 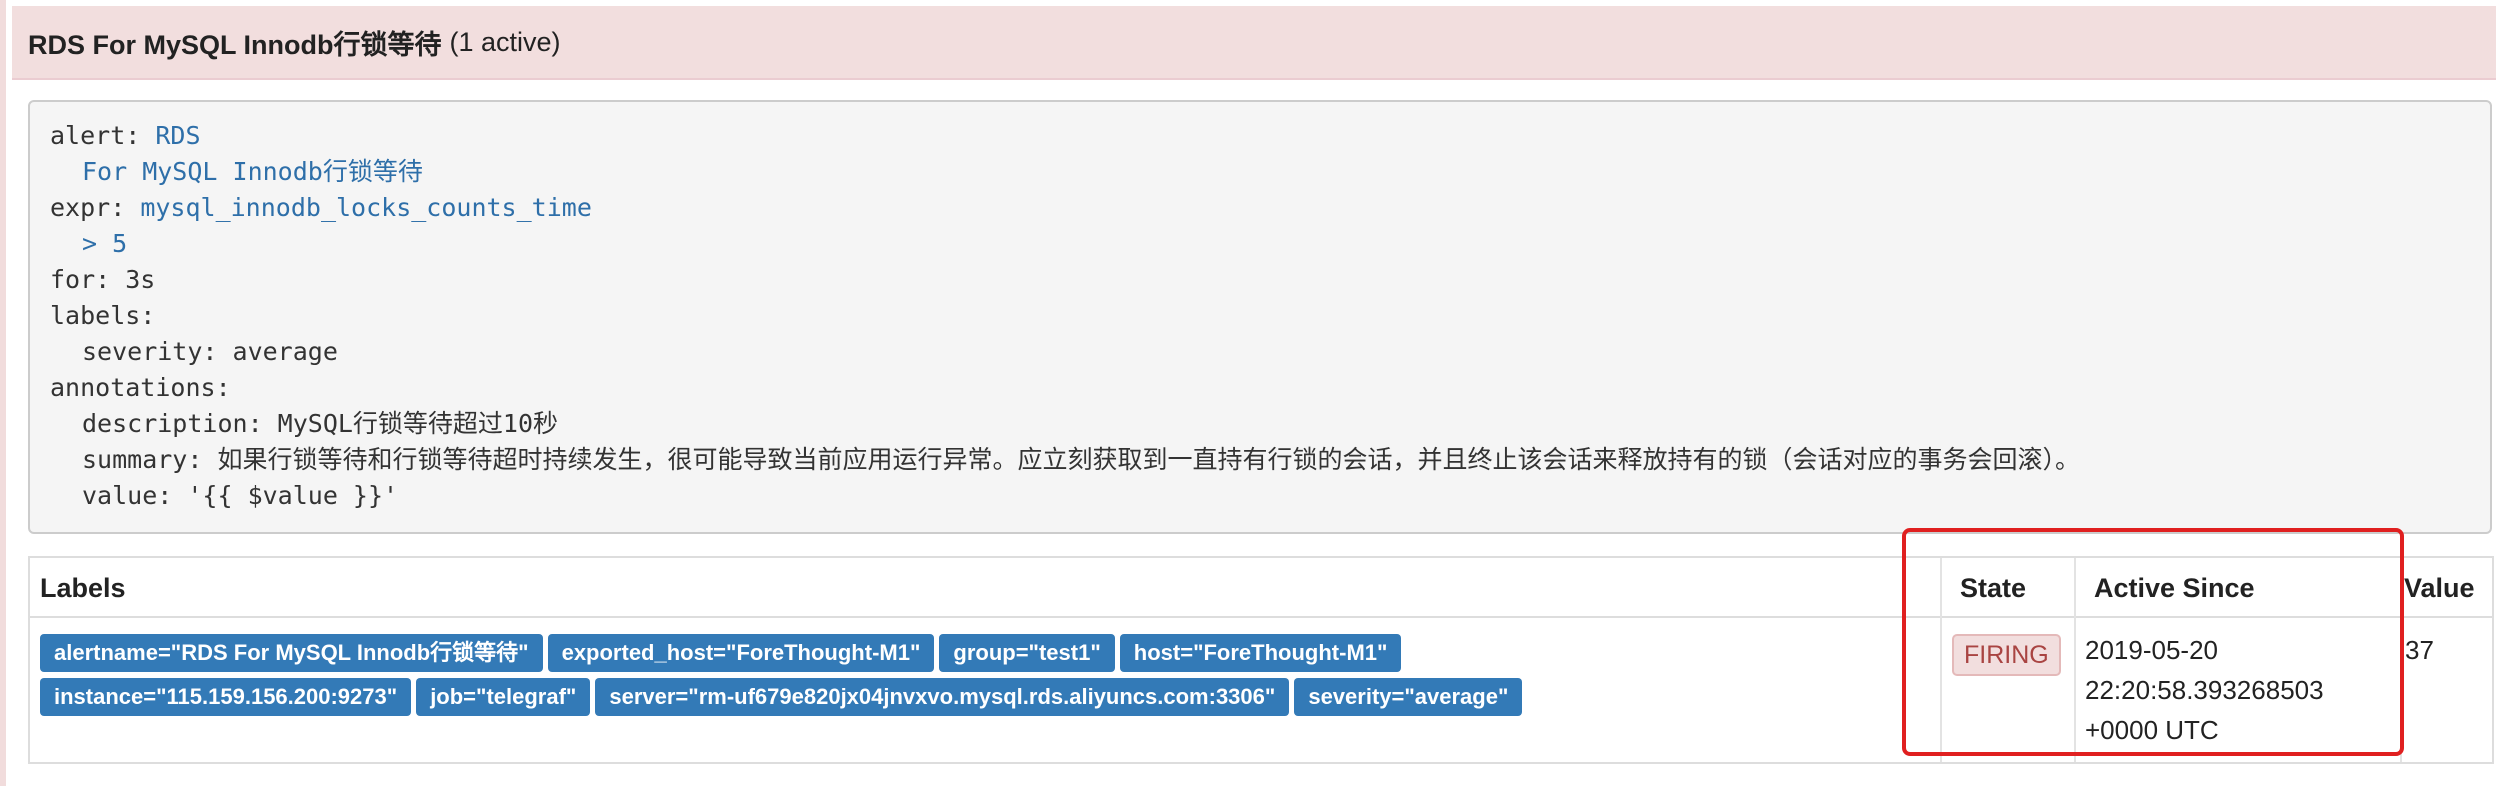 What do you see at coordinates (177, 135) in the screenshot?
I see `rule-alert-value: RDS` at bounding box center [177, 135].